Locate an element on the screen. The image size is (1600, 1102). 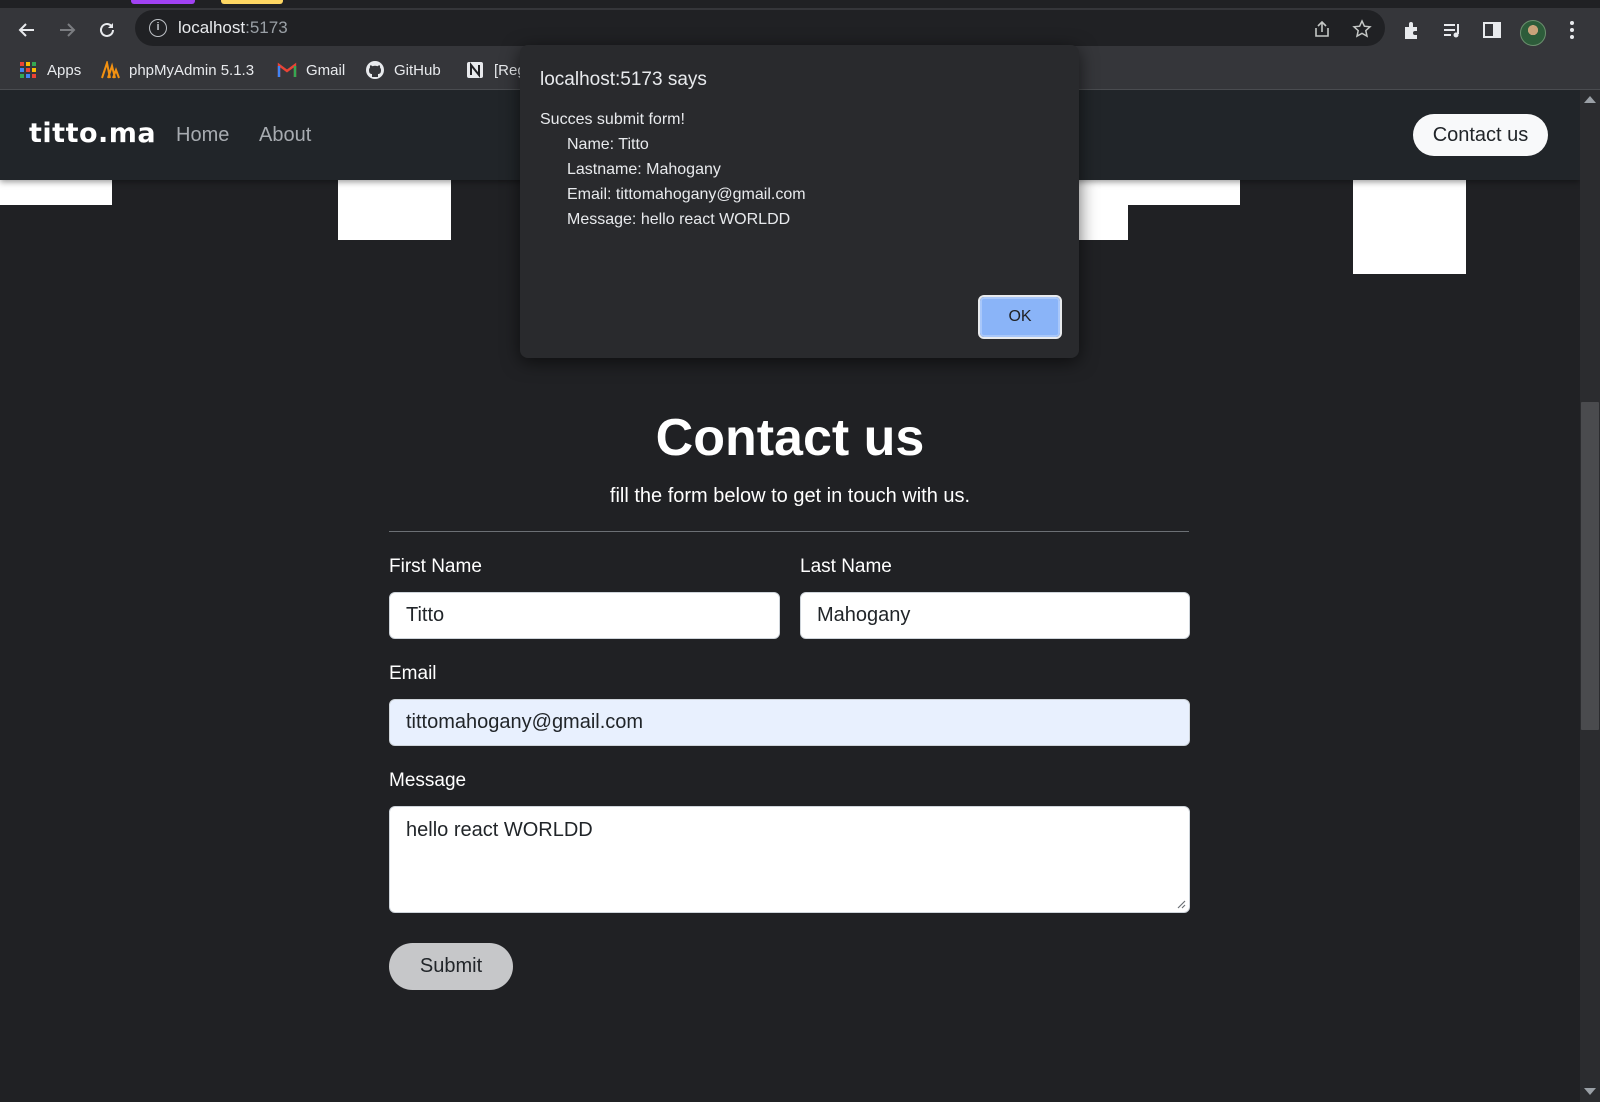
bookmark-label: phpMyAdmin 5.1.3 is located at coordinates (192, 70).